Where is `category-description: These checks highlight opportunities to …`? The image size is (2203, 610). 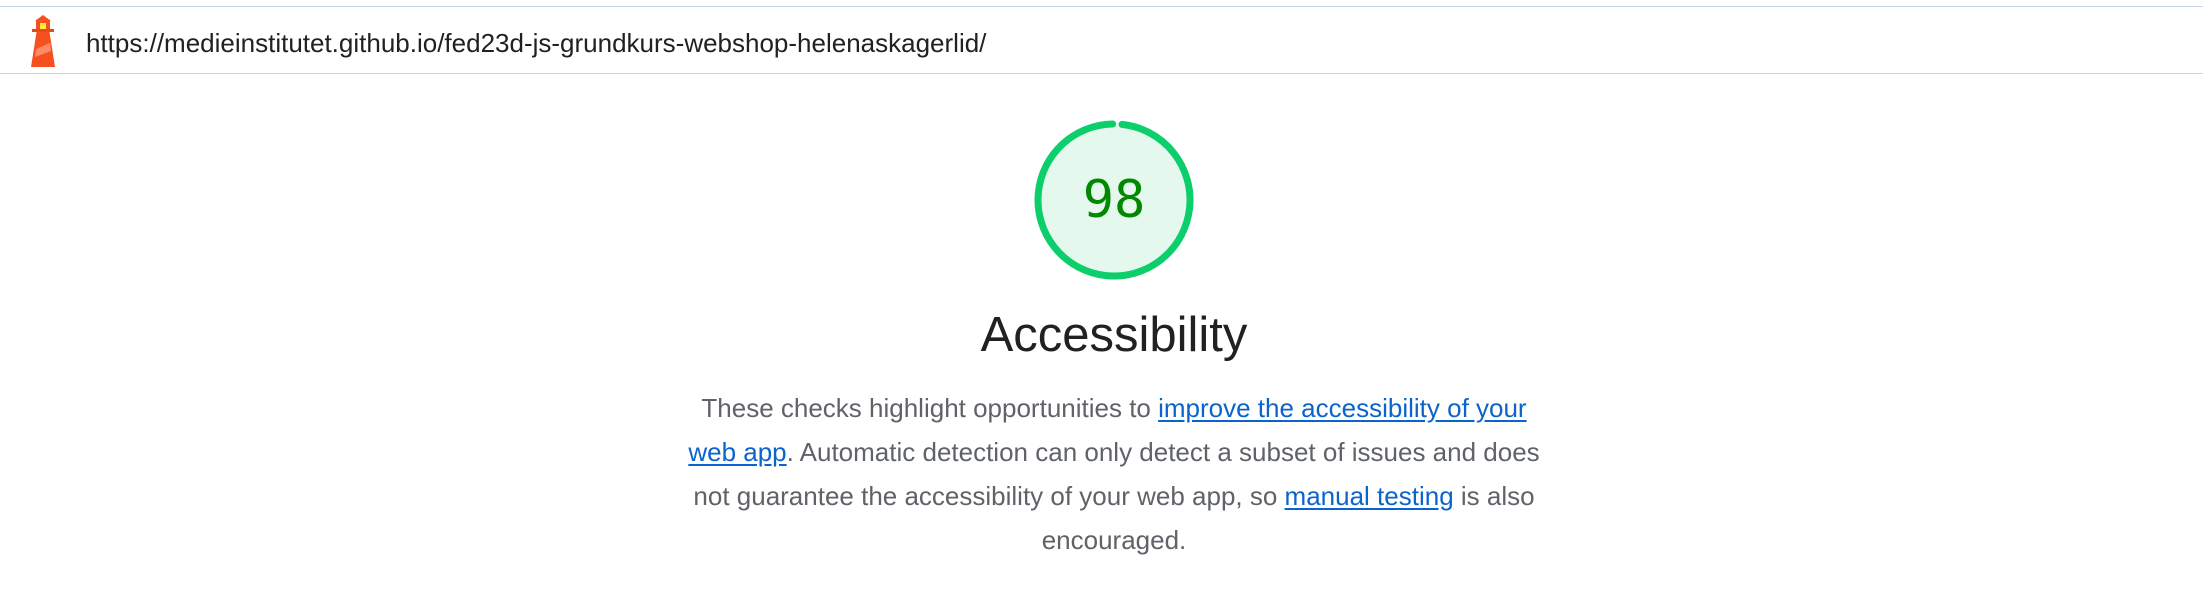
category-description: These checks highlight opportunities to … is located at coordinates (1114, 474).